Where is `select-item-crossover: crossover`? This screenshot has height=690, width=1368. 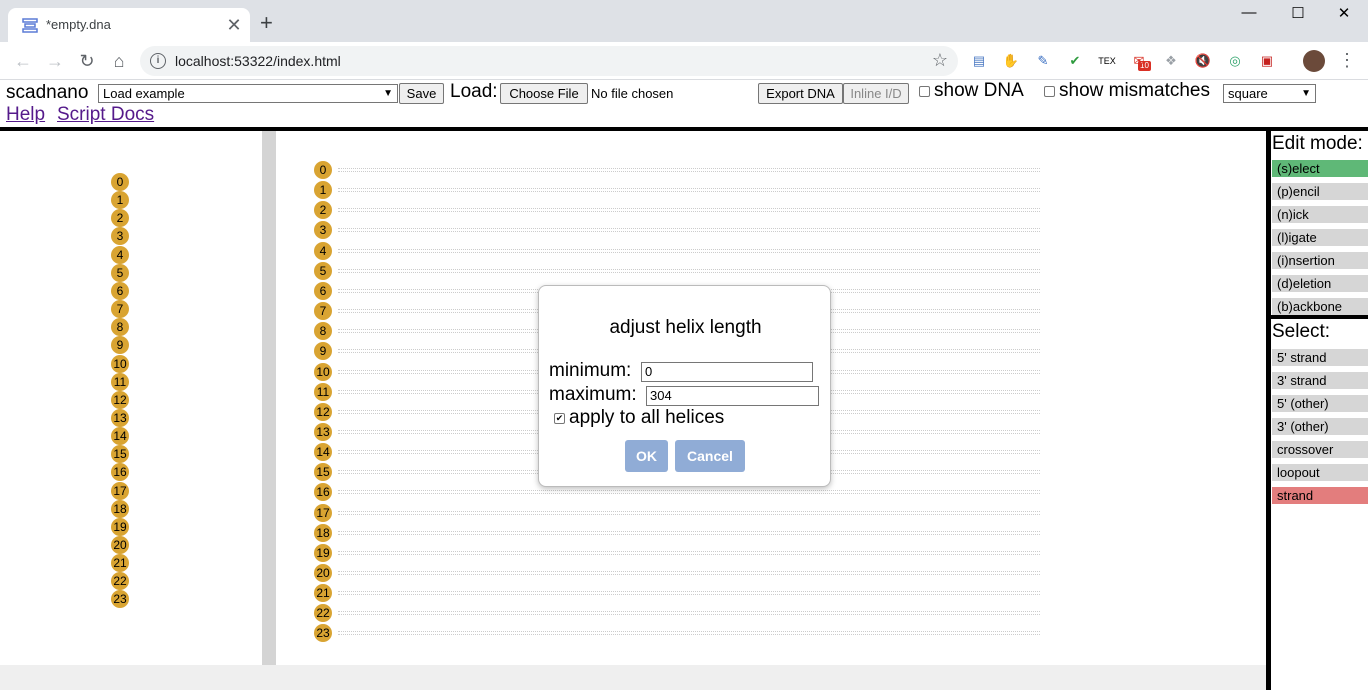
select-item-crossover: crossover is located at coordinates (1320, 449).